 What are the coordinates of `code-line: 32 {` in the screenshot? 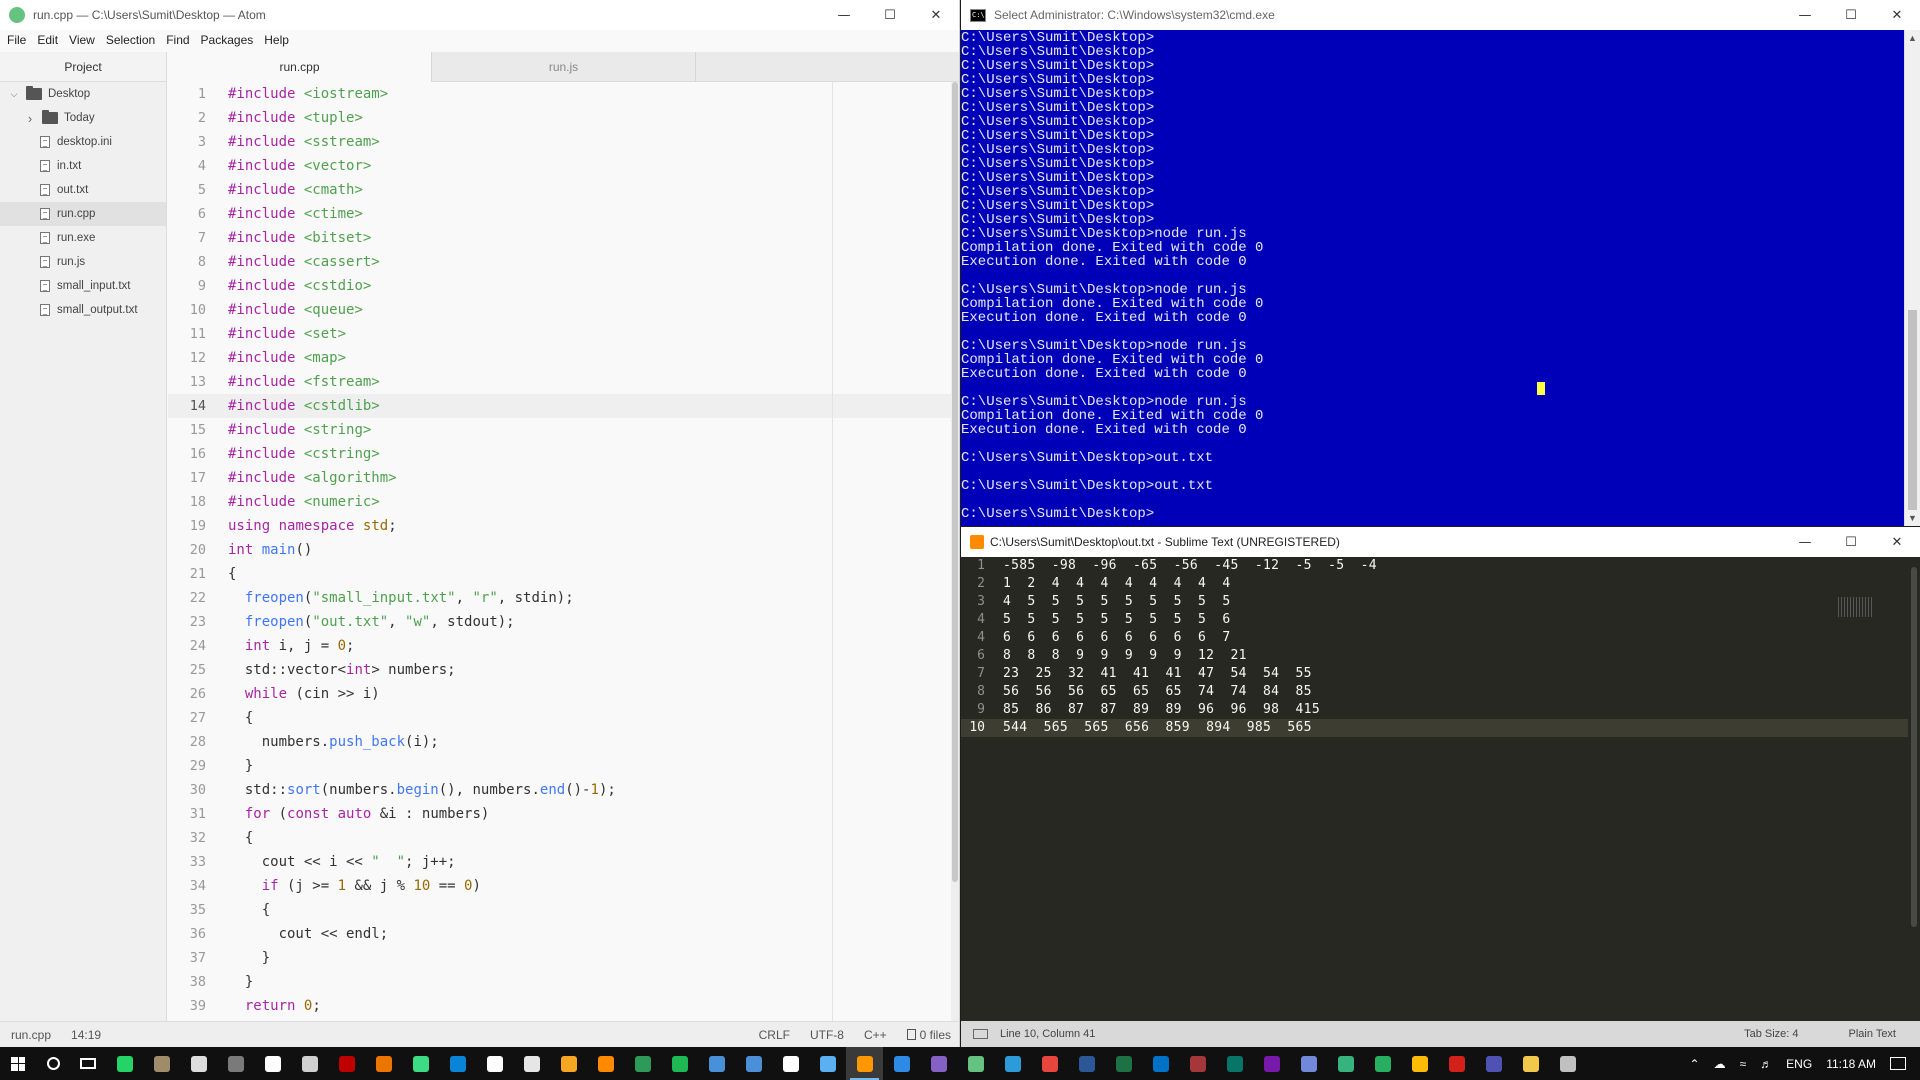 It's located at (559, 838).